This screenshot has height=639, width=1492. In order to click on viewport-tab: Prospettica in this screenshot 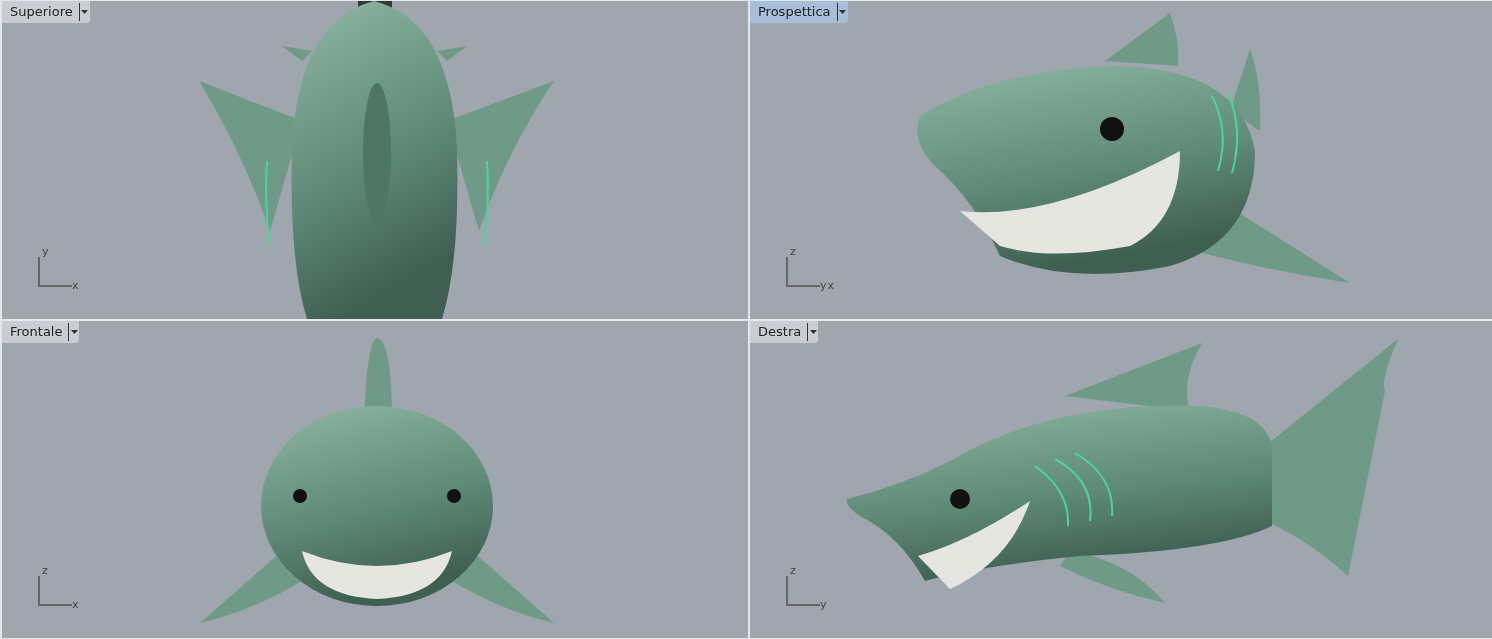, I will do `click(799, 12)`.